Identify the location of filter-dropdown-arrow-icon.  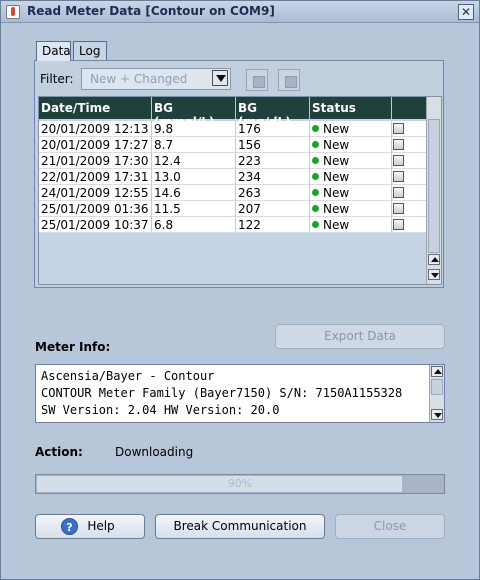
(220, 78).